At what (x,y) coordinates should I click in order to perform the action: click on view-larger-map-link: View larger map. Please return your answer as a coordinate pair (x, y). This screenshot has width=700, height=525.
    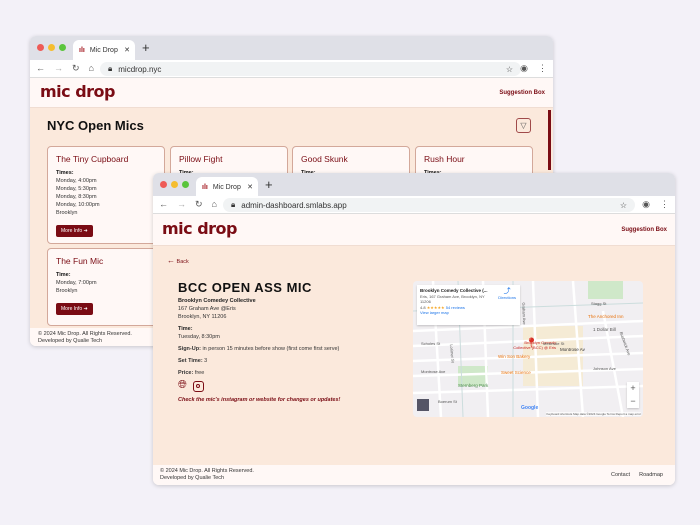
    Looking at the image, I should click on (468, 313).